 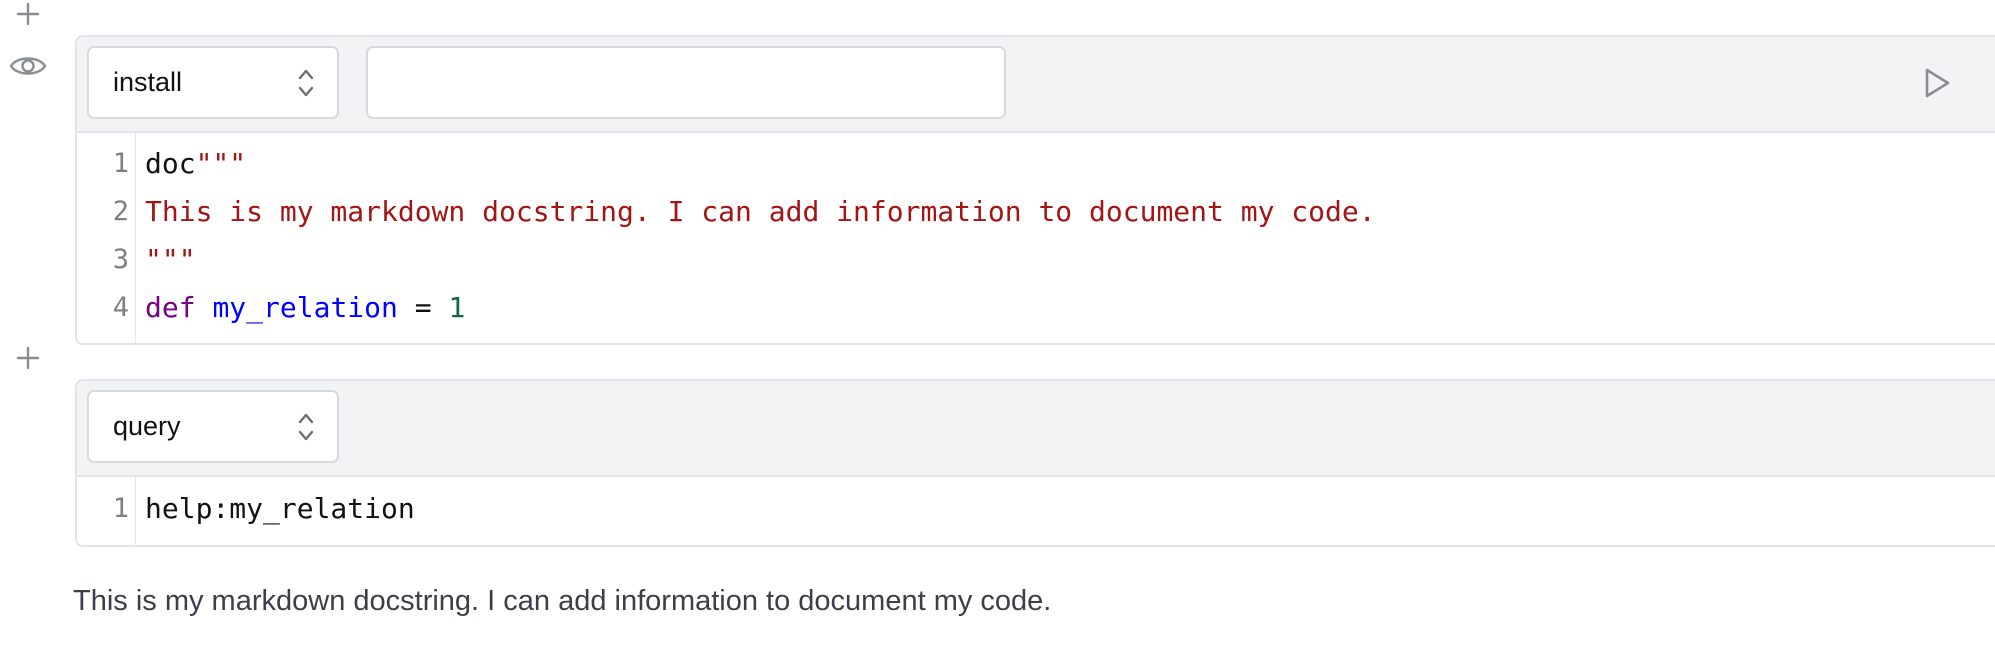 What do you see at coordinates (213, 82) in the screenshot?
I see `cell-type-select: install` at bounding box center [213, 82].